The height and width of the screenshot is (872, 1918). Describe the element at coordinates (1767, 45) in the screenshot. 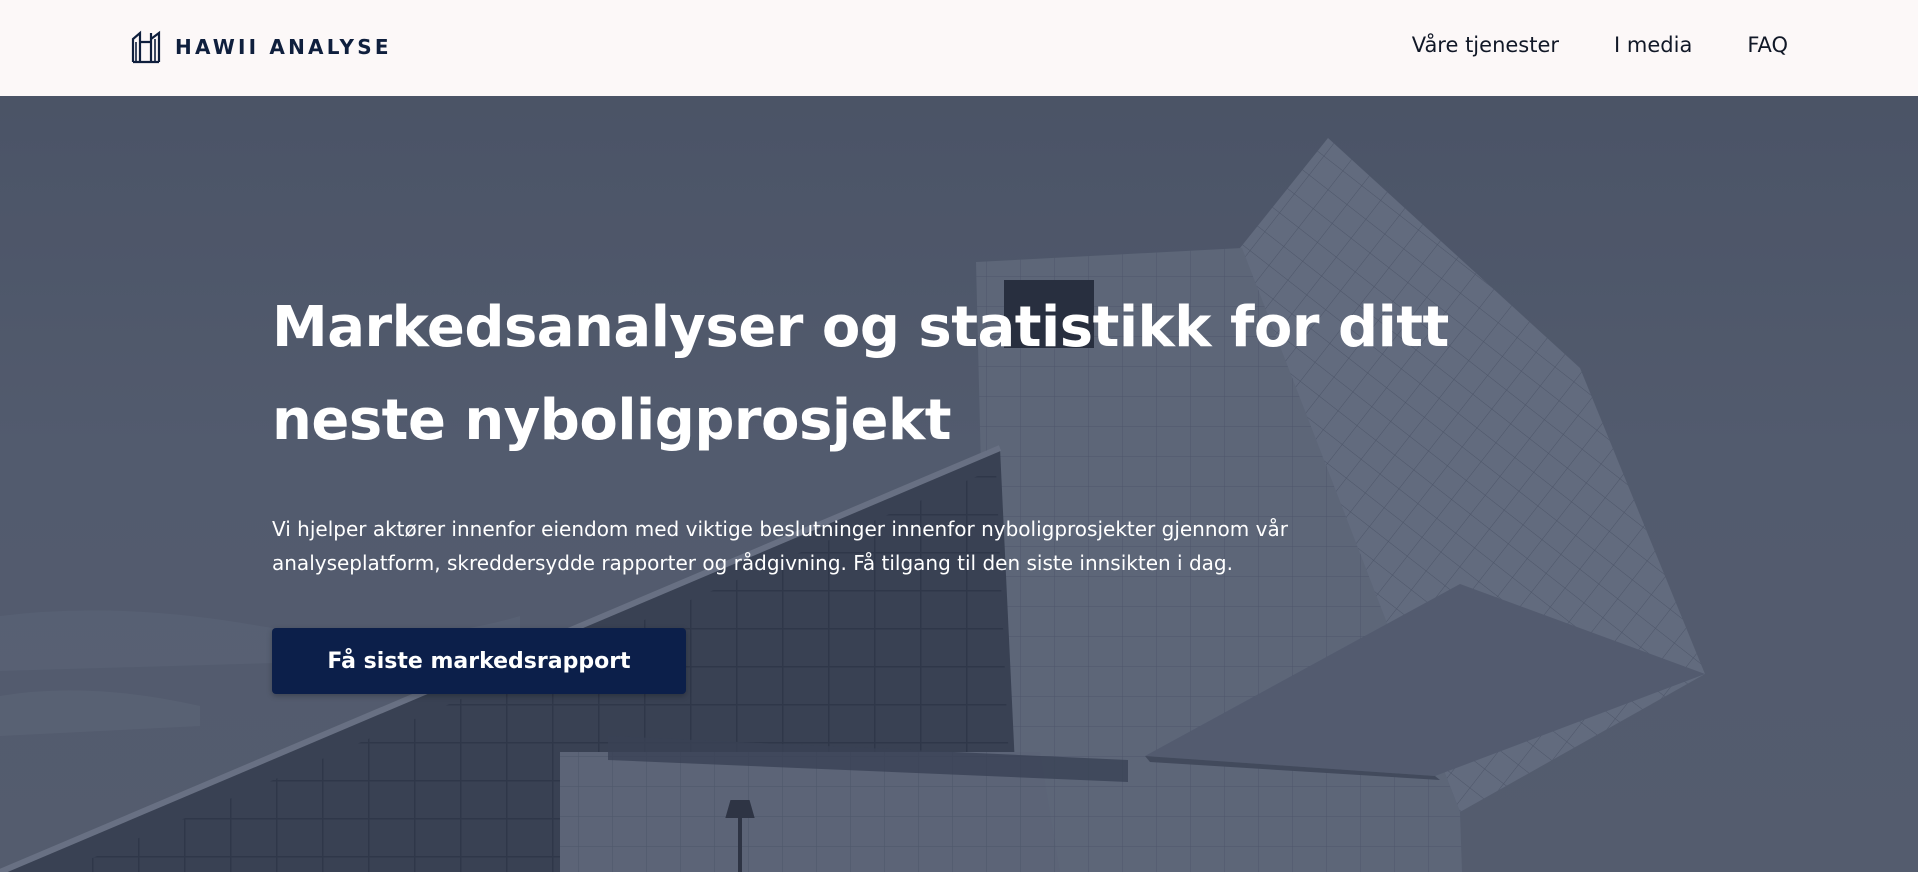

I see `nav-item-faq: FAQ` at that location.